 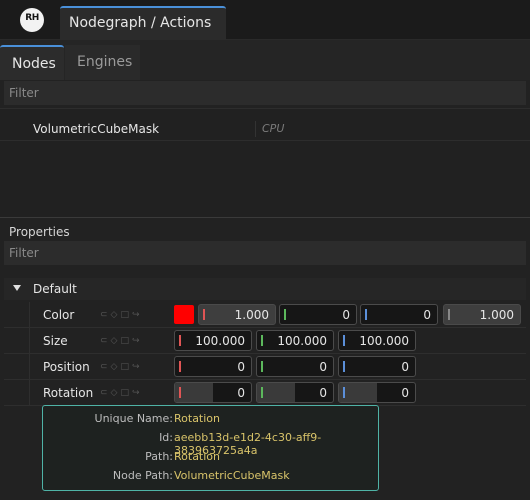 What do you see at coordinates (17, 288) in the screenshot?
I see `chevron-down-icon` at bounding box center [17, 288].